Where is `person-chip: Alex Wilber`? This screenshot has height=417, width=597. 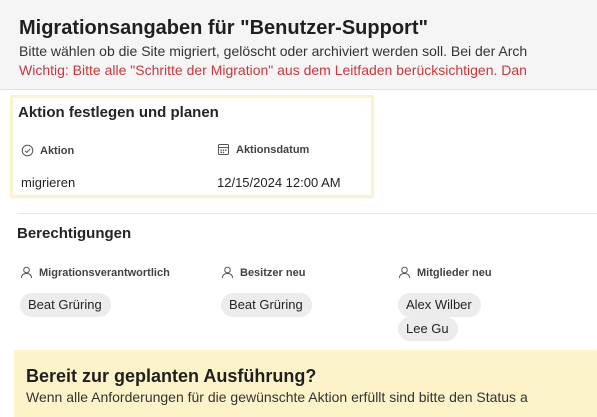
person-chip: Alex Wilber is located at coordinates (439, 305).